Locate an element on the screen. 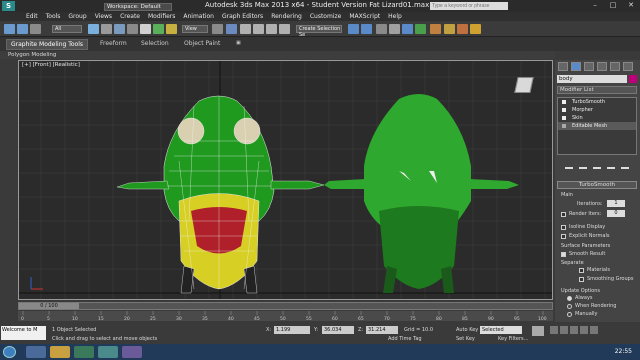 Image resolution: width=640 pixels, height=360 pixels. move-icon is located at coordinates (145, 29).